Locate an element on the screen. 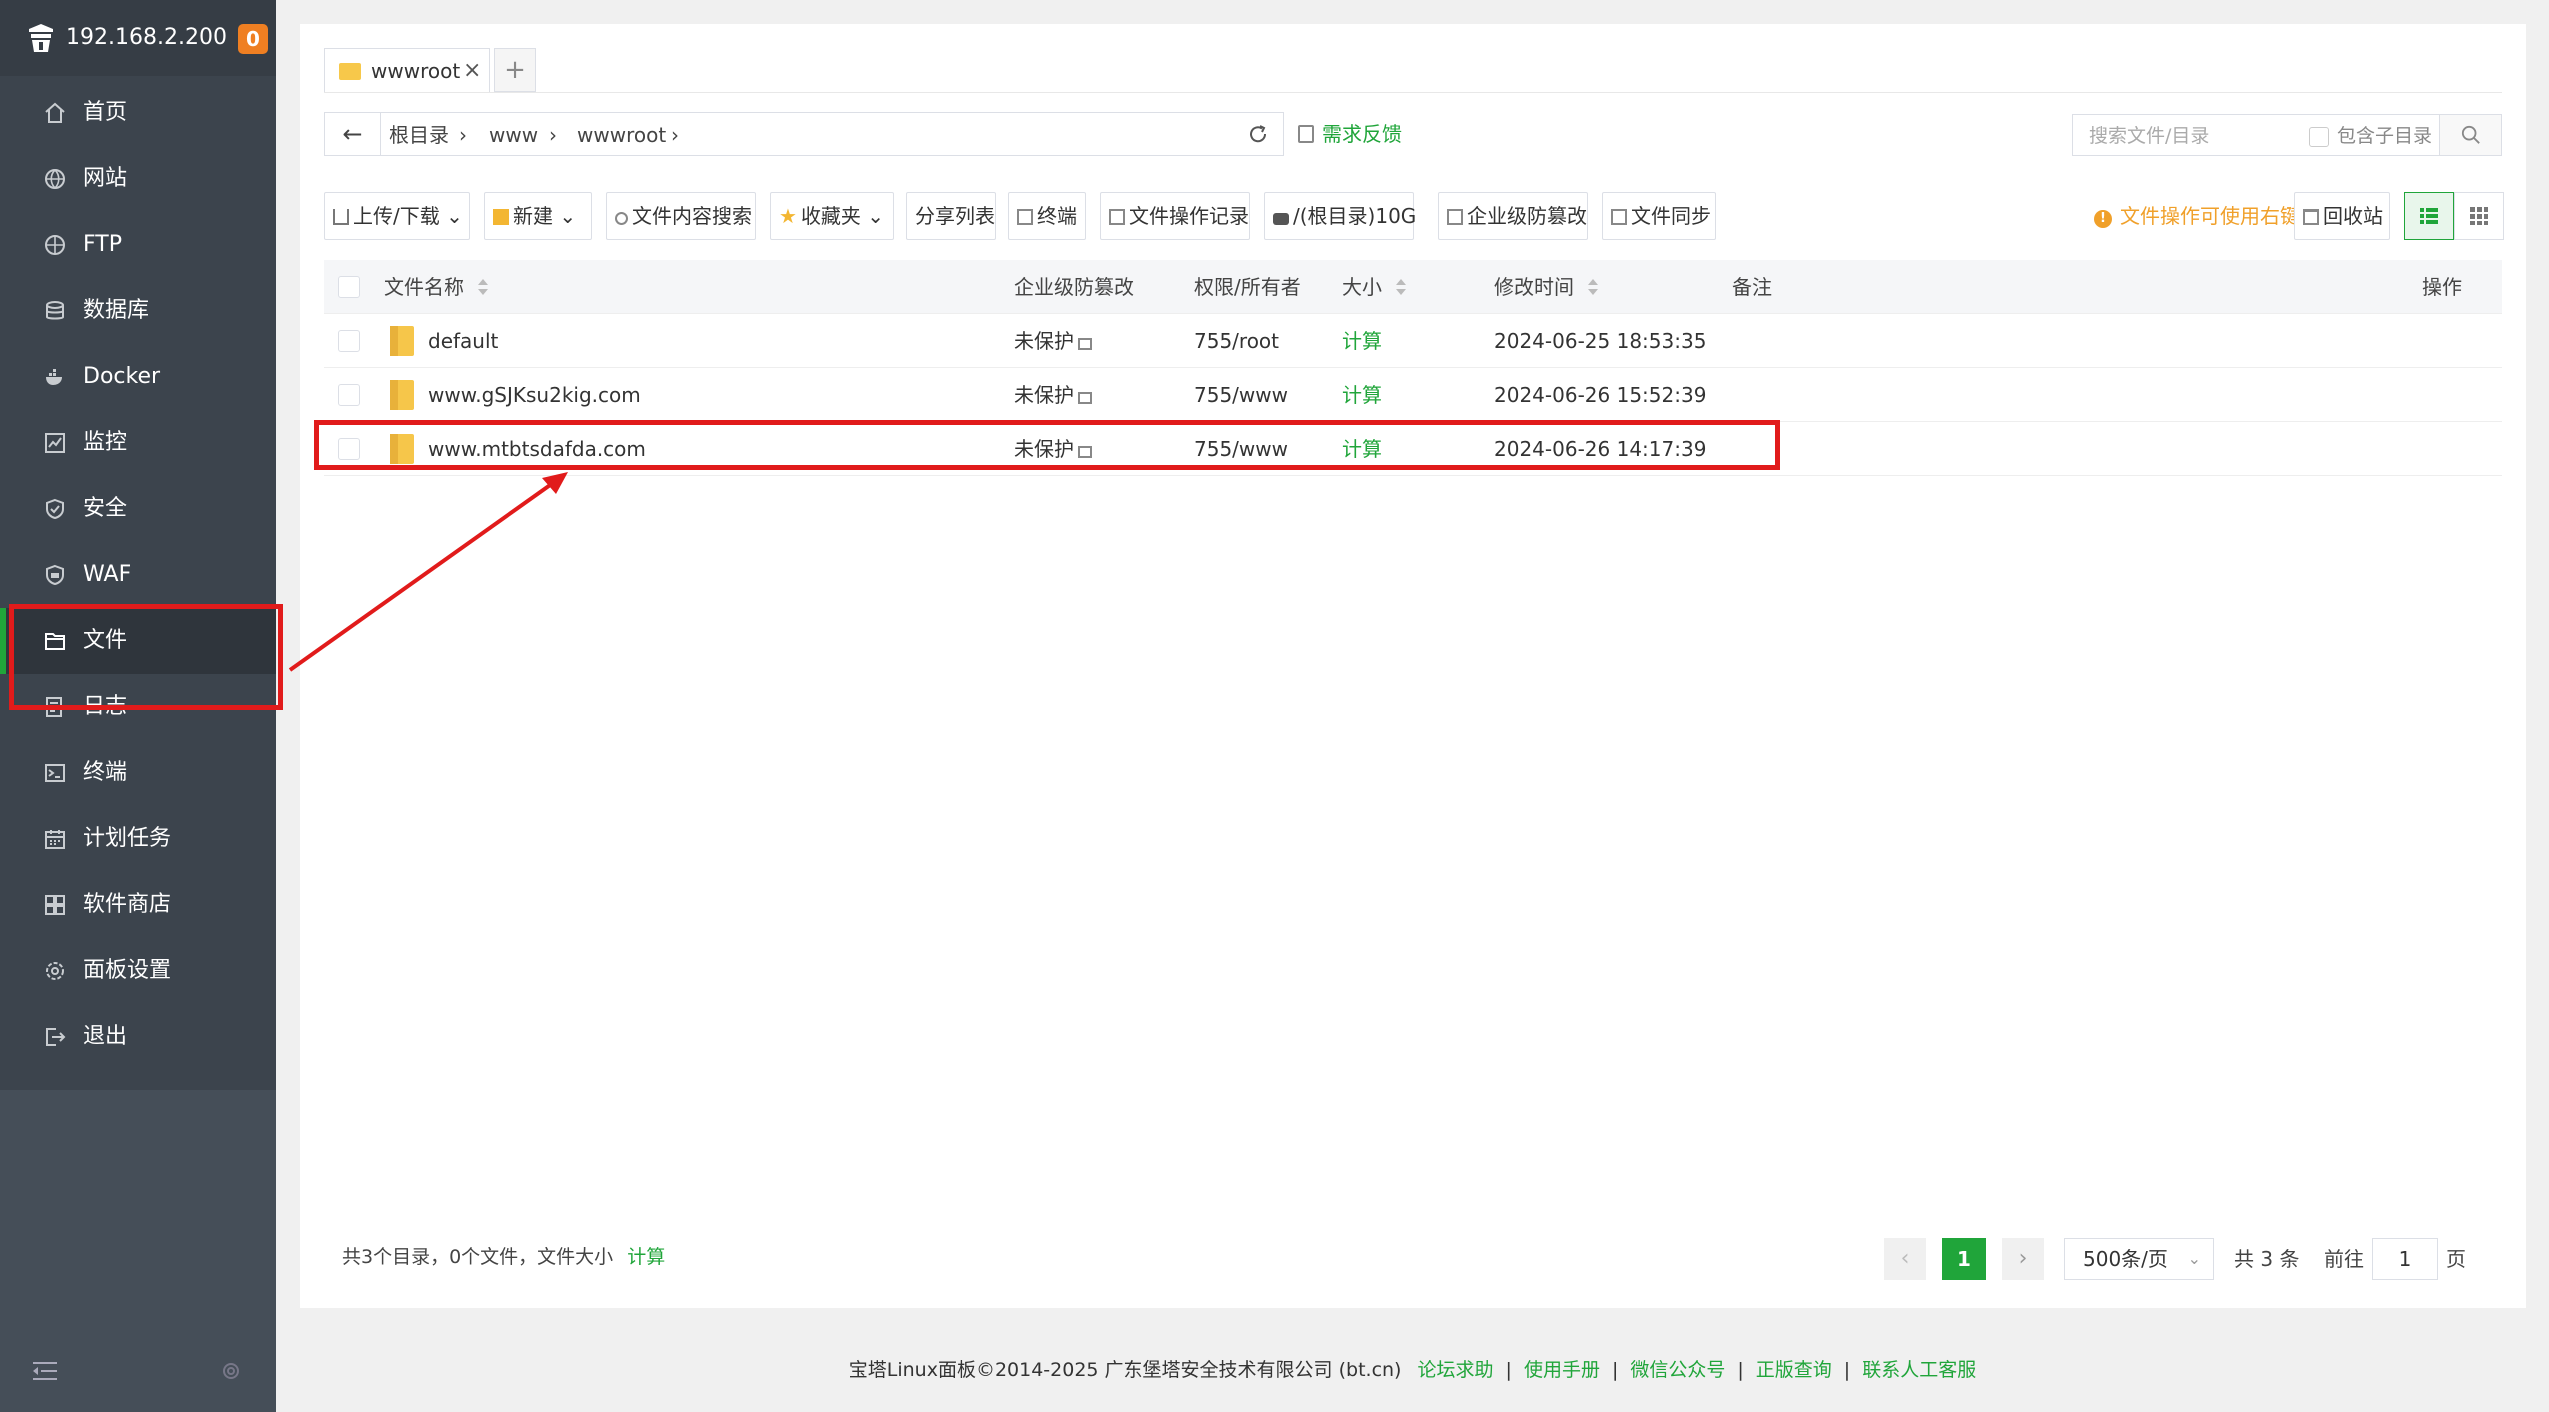 The height and width of the screenshot is (1412, 2549). list-view-button is located at coordinates (2429, 216).